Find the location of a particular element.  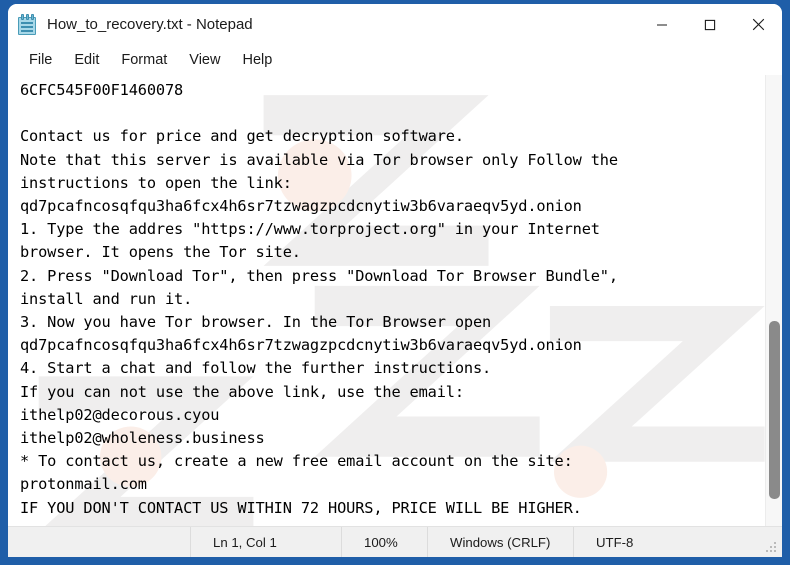

menu-item-format: Format is located at coordinates (144, 60).